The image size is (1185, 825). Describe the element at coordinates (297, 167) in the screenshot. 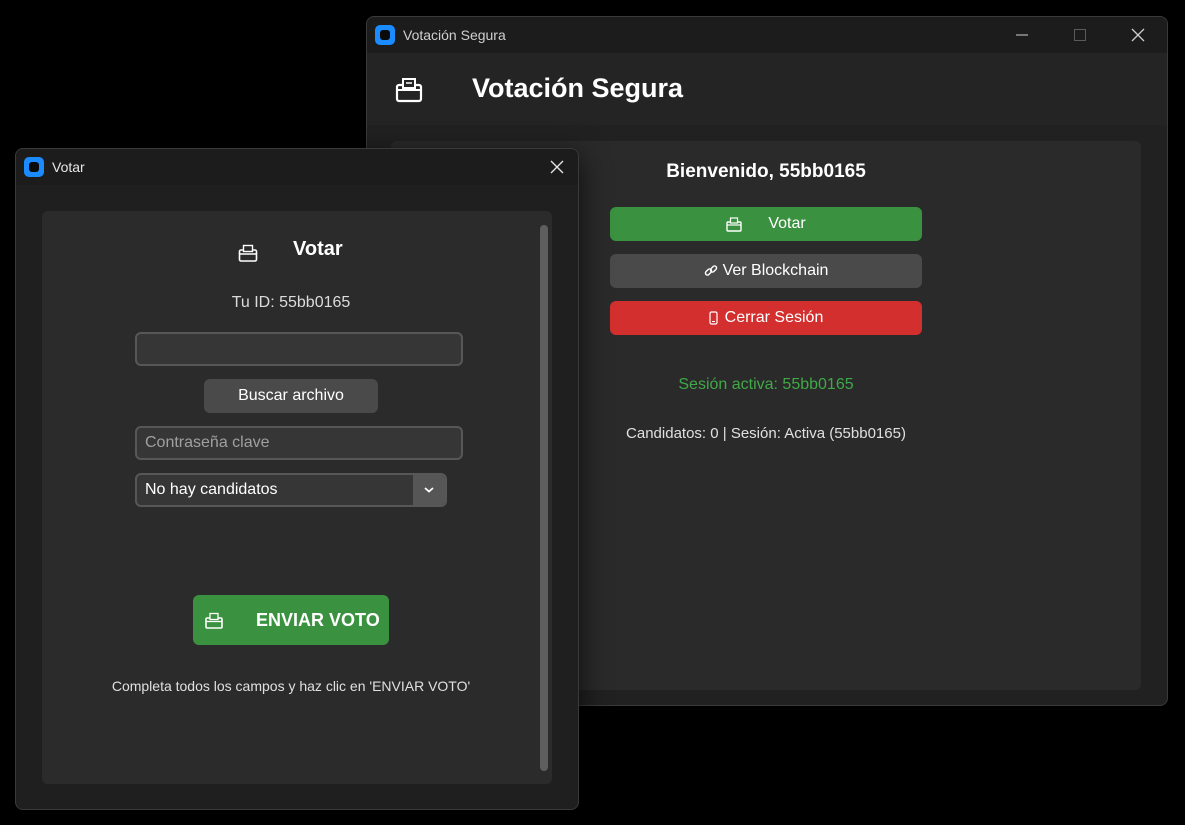

I see `vote-titlebar: Votar` at that location.